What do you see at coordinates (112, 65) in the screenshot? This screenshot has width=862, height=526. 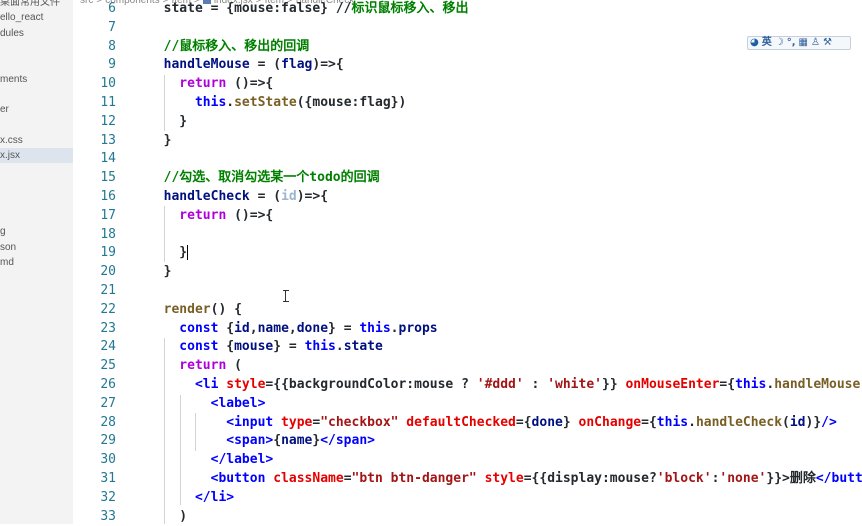 I see `line-number: 9` at bounding box center [112, 65].